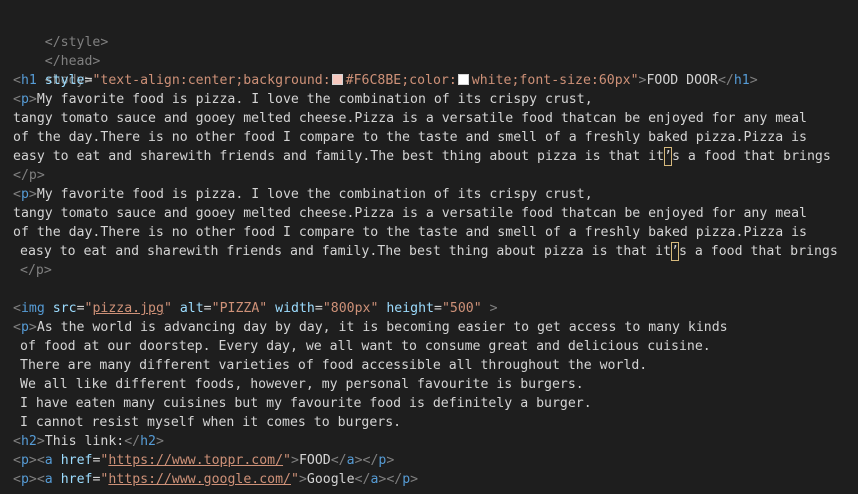  What do you see at coordinates (410, 308) in the screenshot?
I see `attr-height: height` at bounding box center [410, 308].